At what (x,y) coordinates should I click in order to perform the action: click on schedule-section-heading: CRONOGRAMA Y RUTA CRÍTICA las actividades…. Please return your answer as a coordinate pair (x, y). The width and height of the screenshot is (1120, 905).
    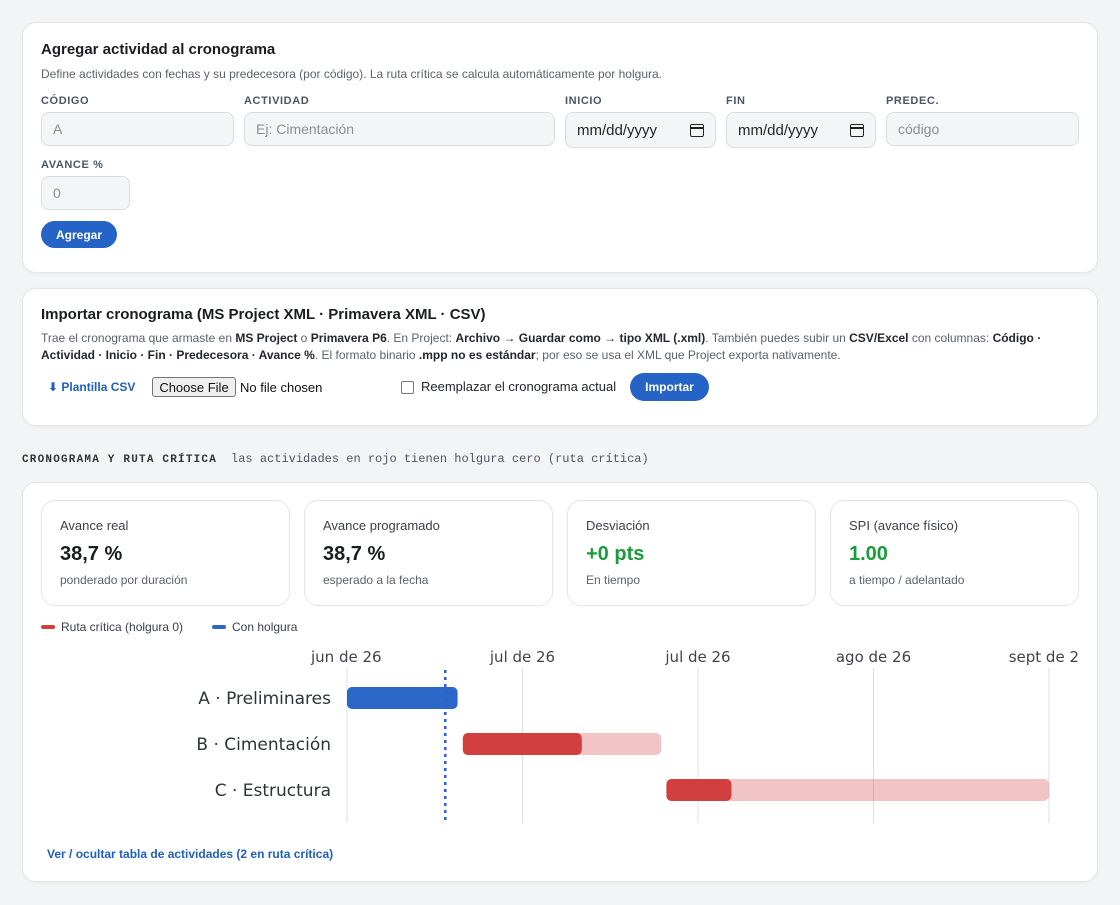
    Looking at the image, I should click on (335, 459).